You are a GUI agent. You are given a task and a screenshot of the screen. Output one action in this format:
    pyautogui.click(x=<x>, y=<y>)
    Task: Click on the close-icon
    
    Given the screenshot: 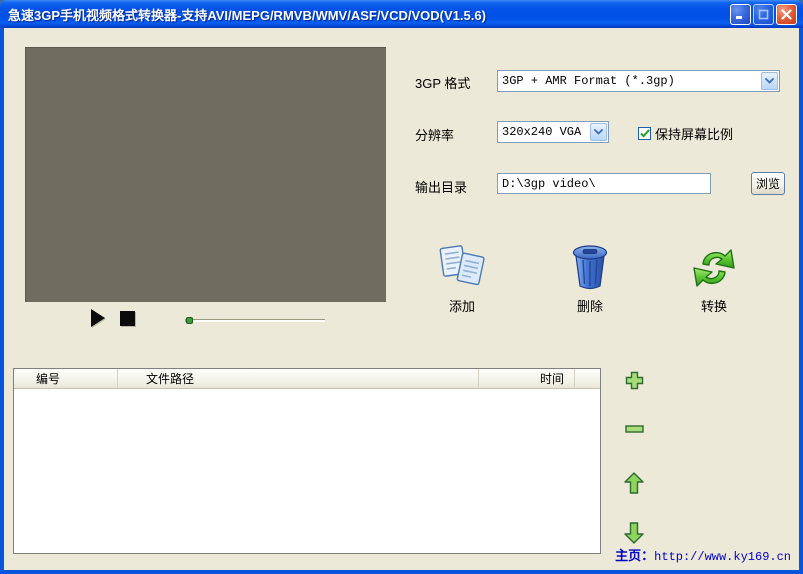 What is the action you would take?
    pyautogui.click(x=786, y=14)
    